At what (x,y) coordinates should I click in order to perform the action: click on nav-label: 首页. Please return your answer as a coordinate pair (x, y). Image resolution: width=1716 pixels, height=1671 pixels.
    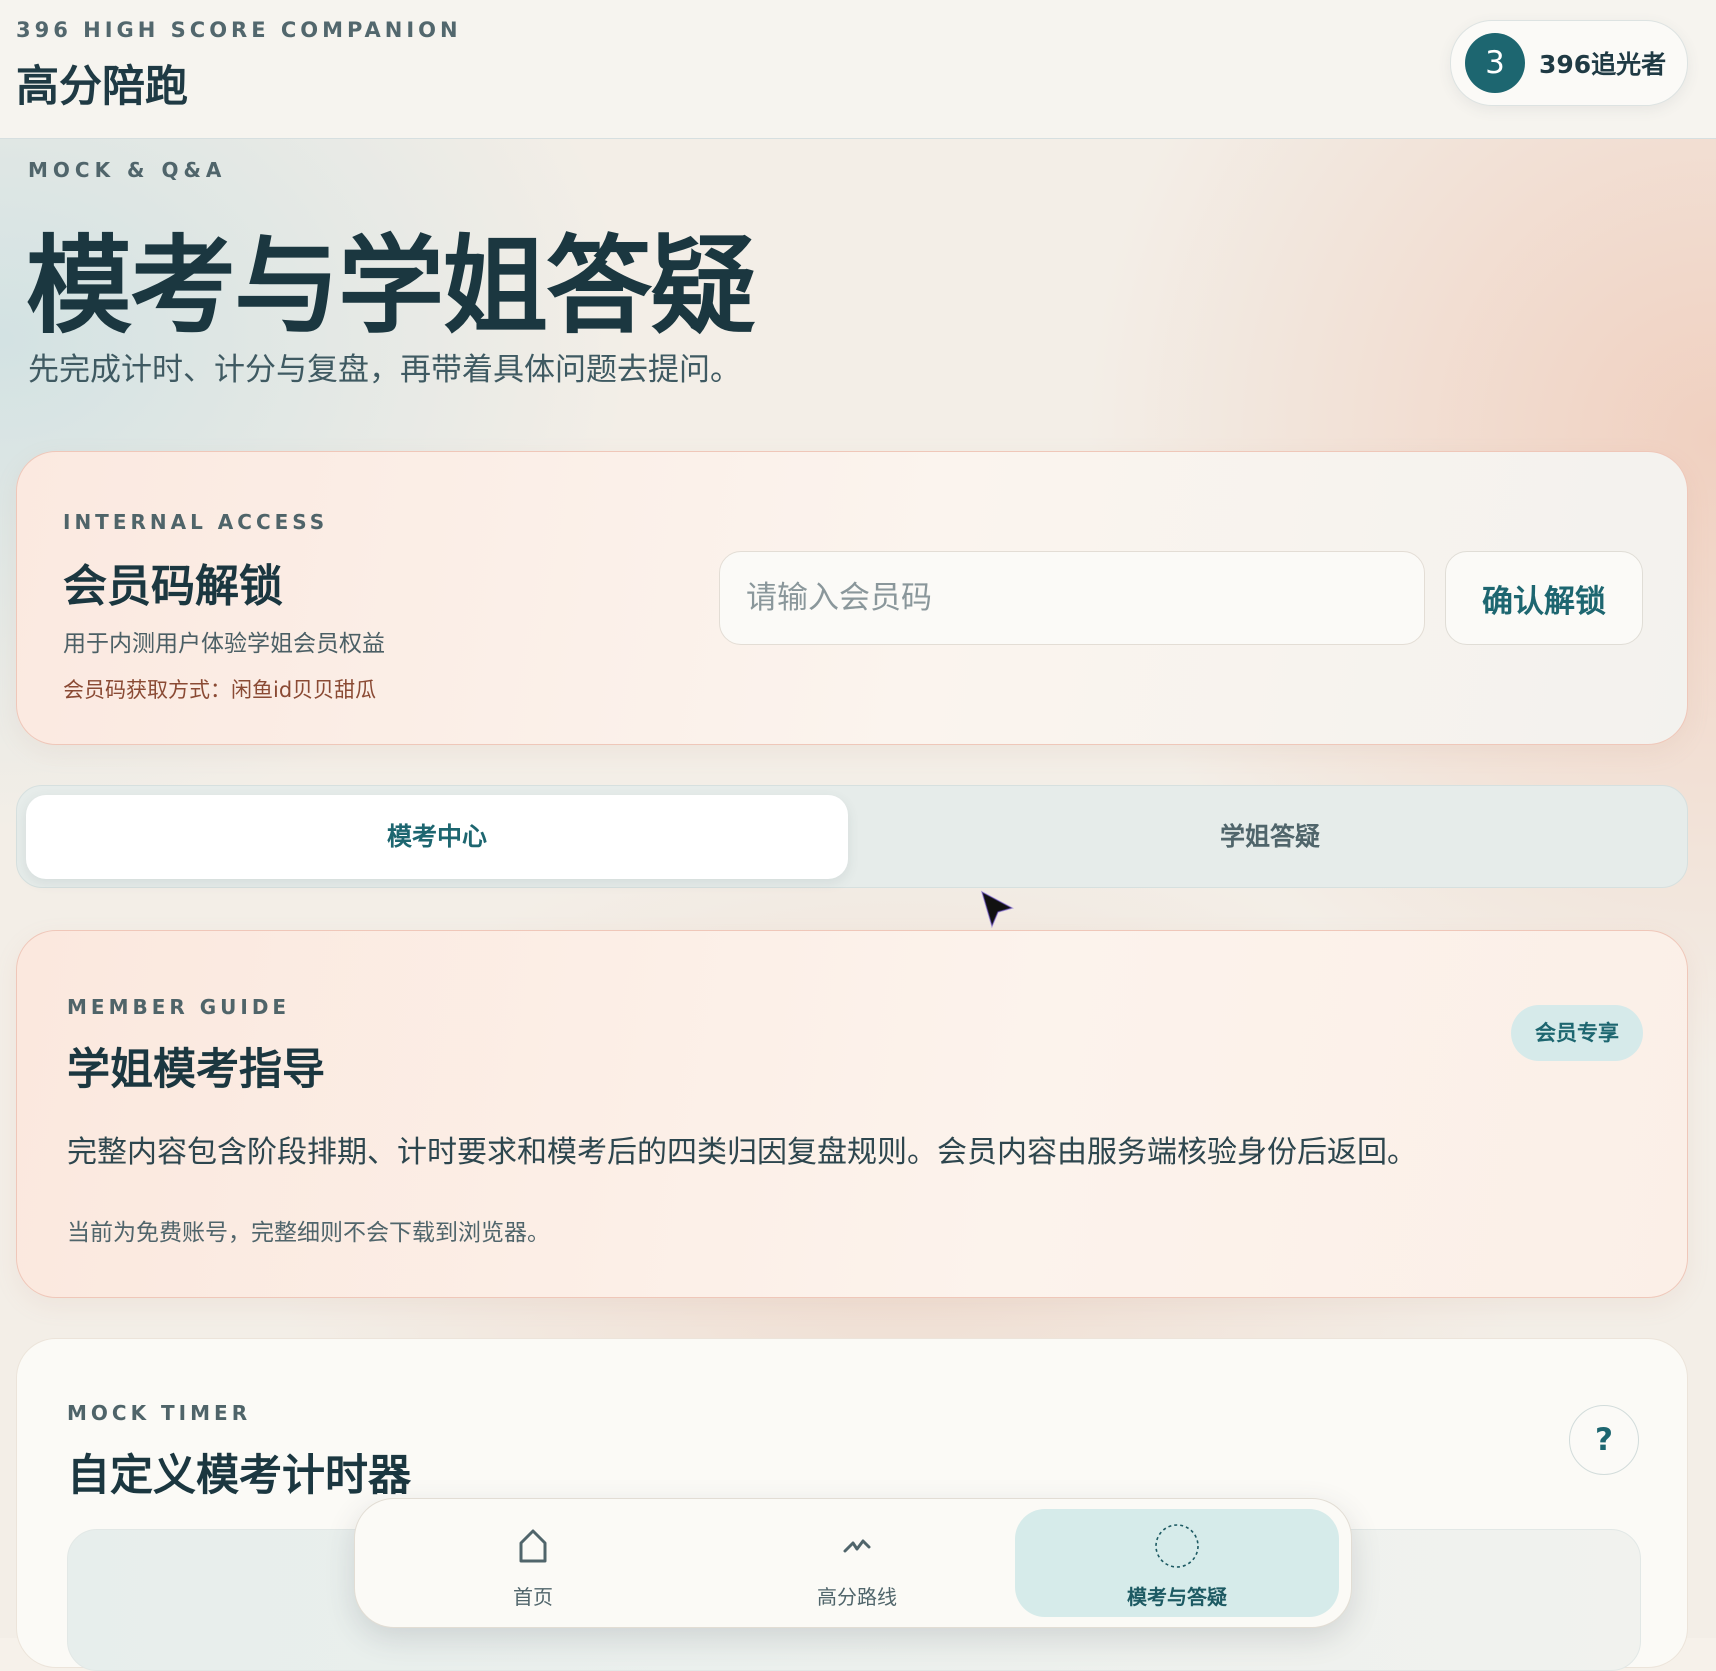
    Looking at the image, I should click on (533, 1597).